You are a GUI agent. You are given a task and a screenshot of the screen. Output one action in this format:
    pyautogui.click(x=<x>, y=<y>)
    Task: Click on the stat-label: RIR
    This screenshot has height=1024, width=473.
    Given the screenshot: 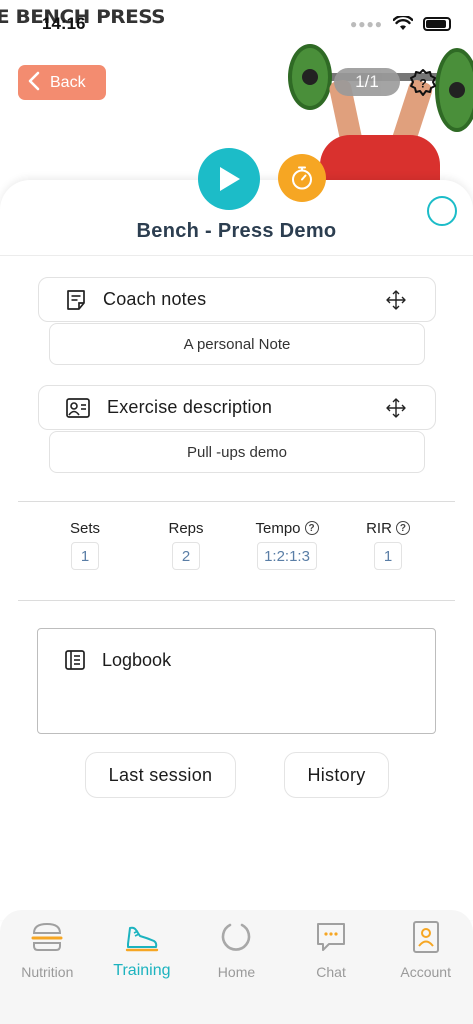 What is the action you would take?
    pyautogui.click(x=379, y=528)
    